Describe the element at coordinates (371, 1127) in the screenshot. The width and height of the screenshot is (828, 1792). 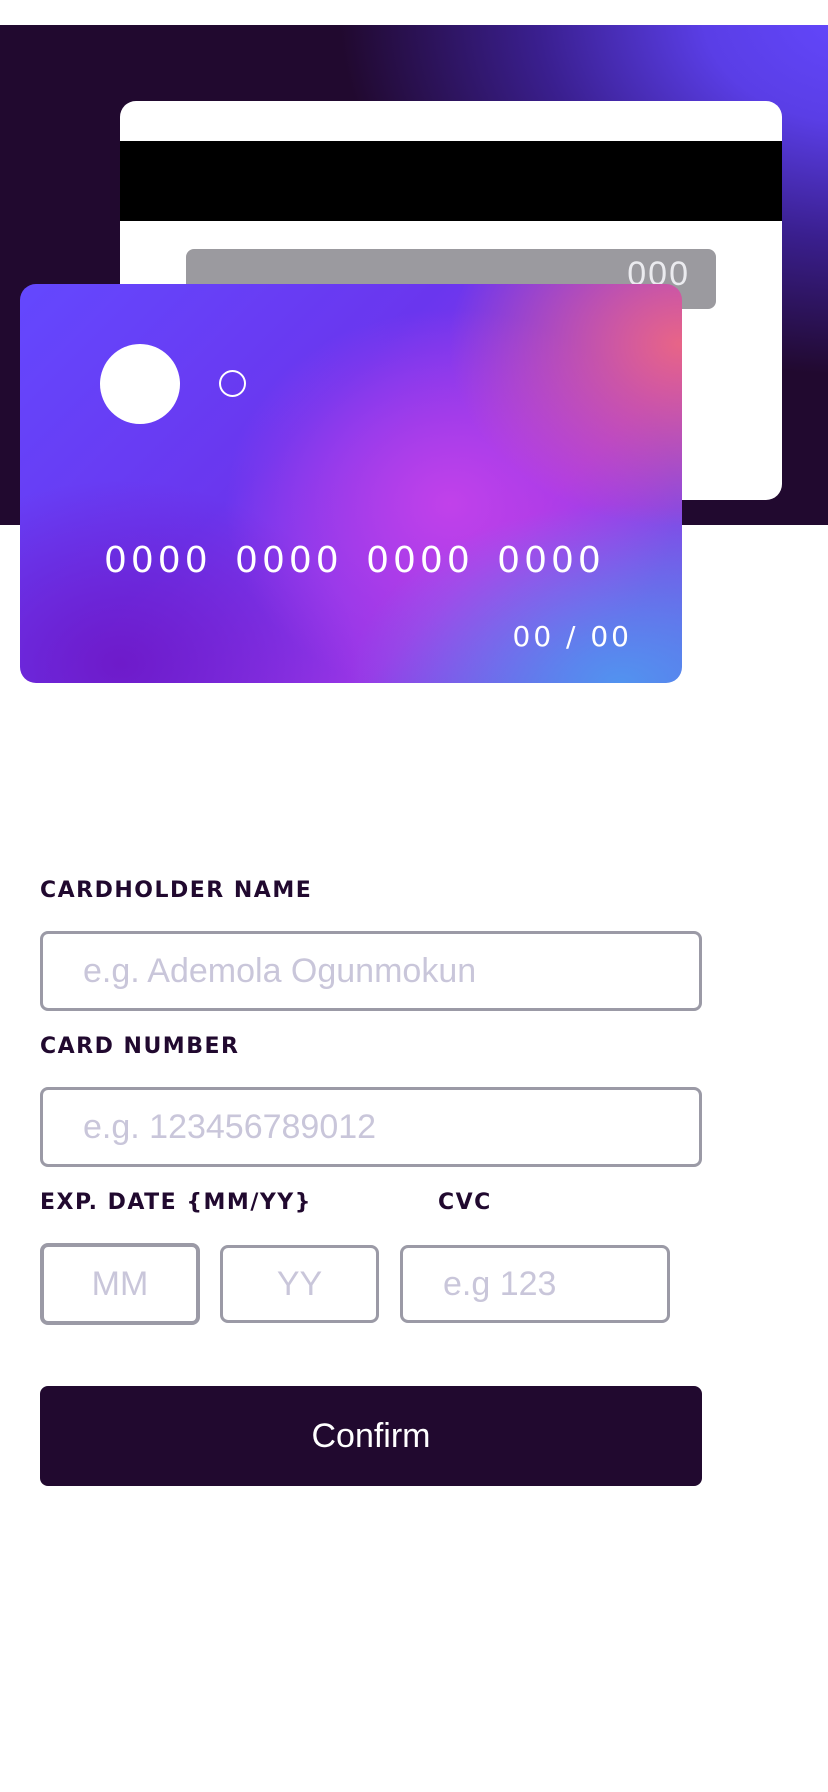
I see `card-number-input` at that location.